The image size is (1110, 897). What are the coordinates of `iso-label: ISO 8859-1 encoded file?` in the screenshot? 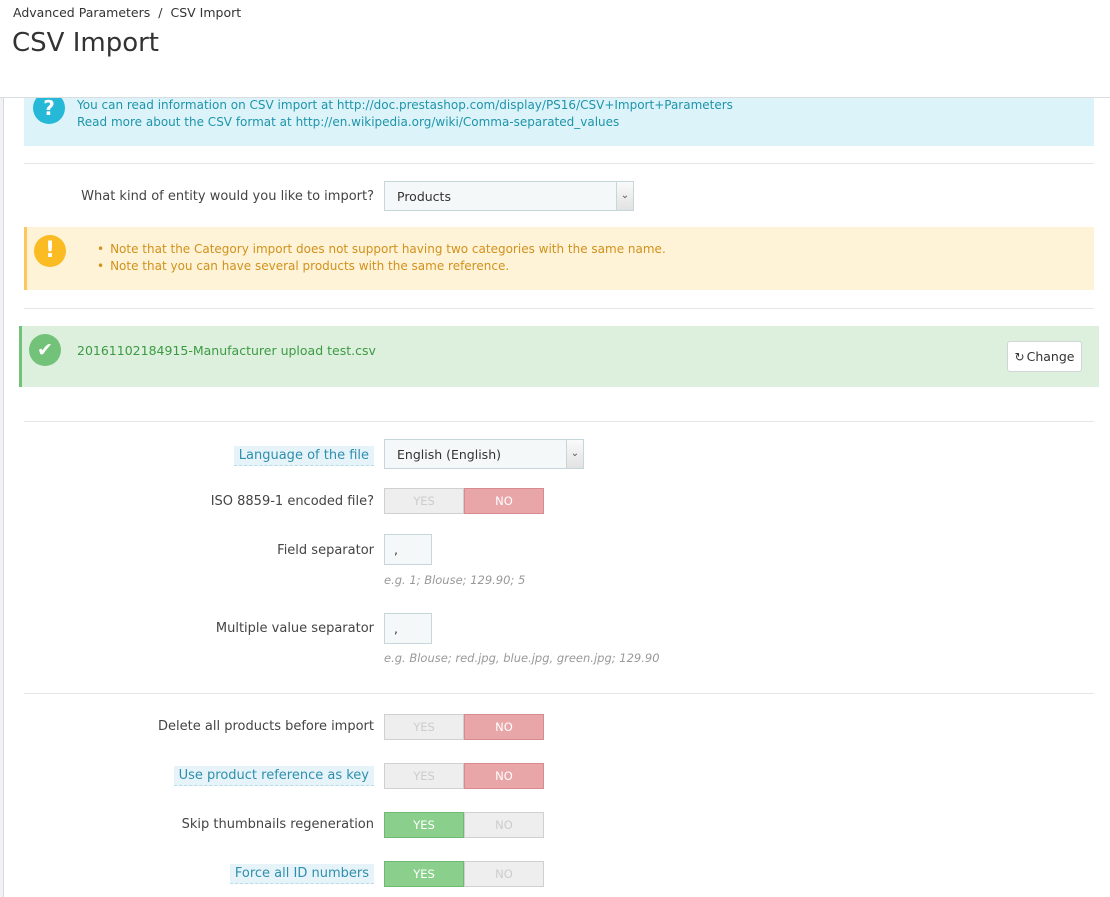 It's located at (292, 501).